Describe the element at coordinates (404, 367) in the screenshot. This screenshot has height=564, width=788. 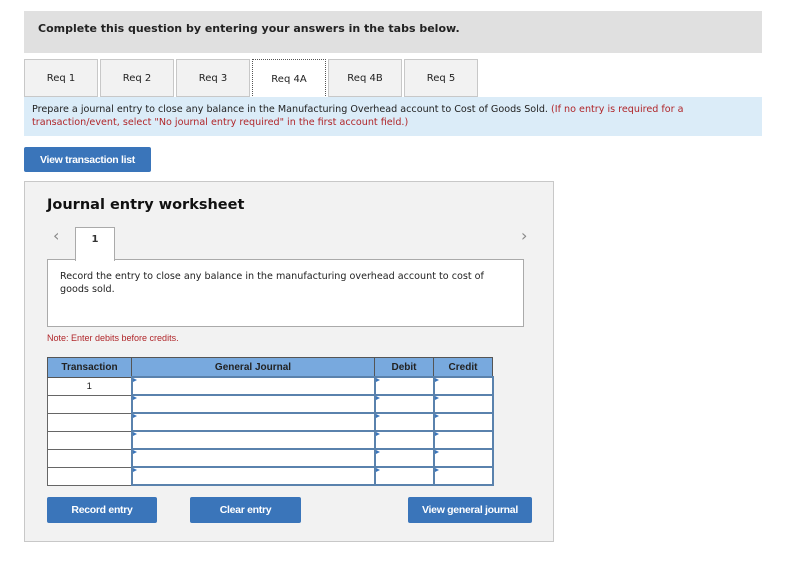
I see `header-debit: Debit` at that location.